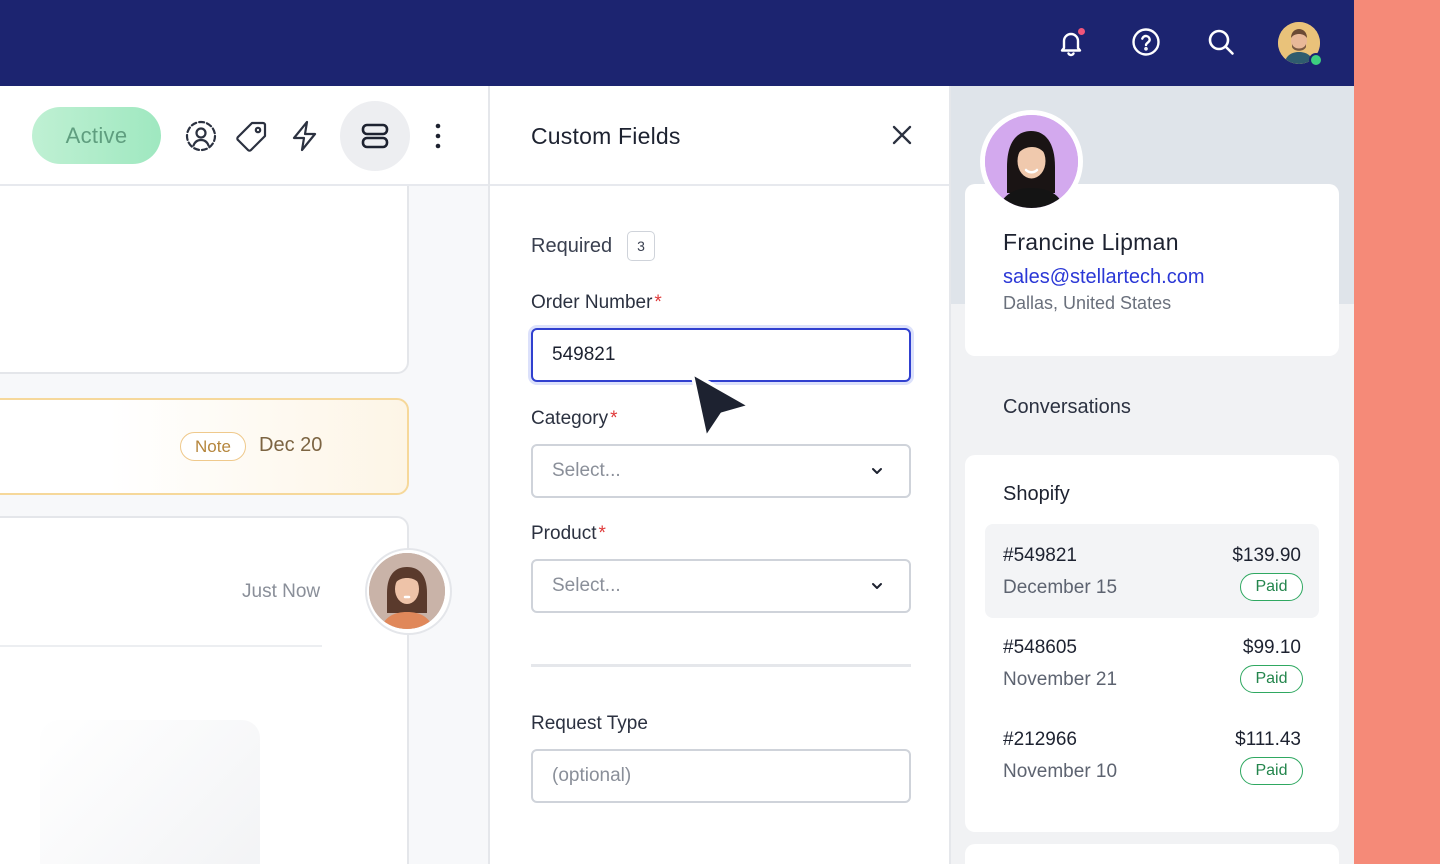  I want to click on top-navigation-bar, so click(677, 43).